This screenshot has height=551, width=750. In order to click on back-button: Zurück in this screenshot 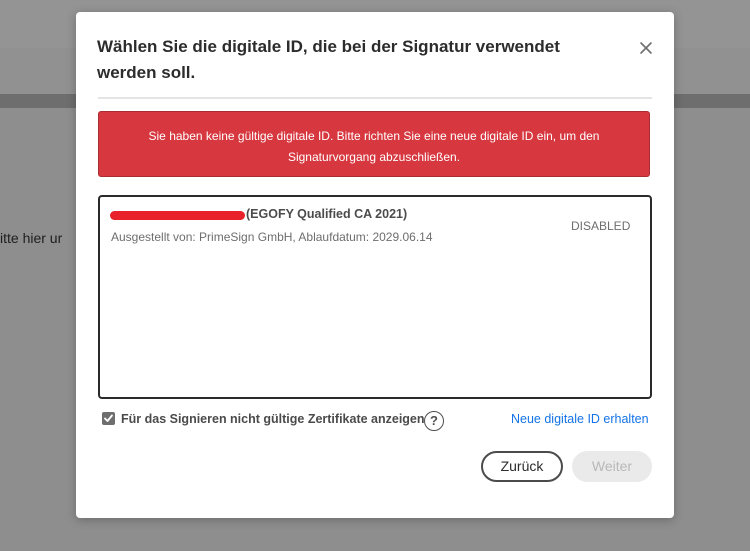, I will do `click(522, 466)`.